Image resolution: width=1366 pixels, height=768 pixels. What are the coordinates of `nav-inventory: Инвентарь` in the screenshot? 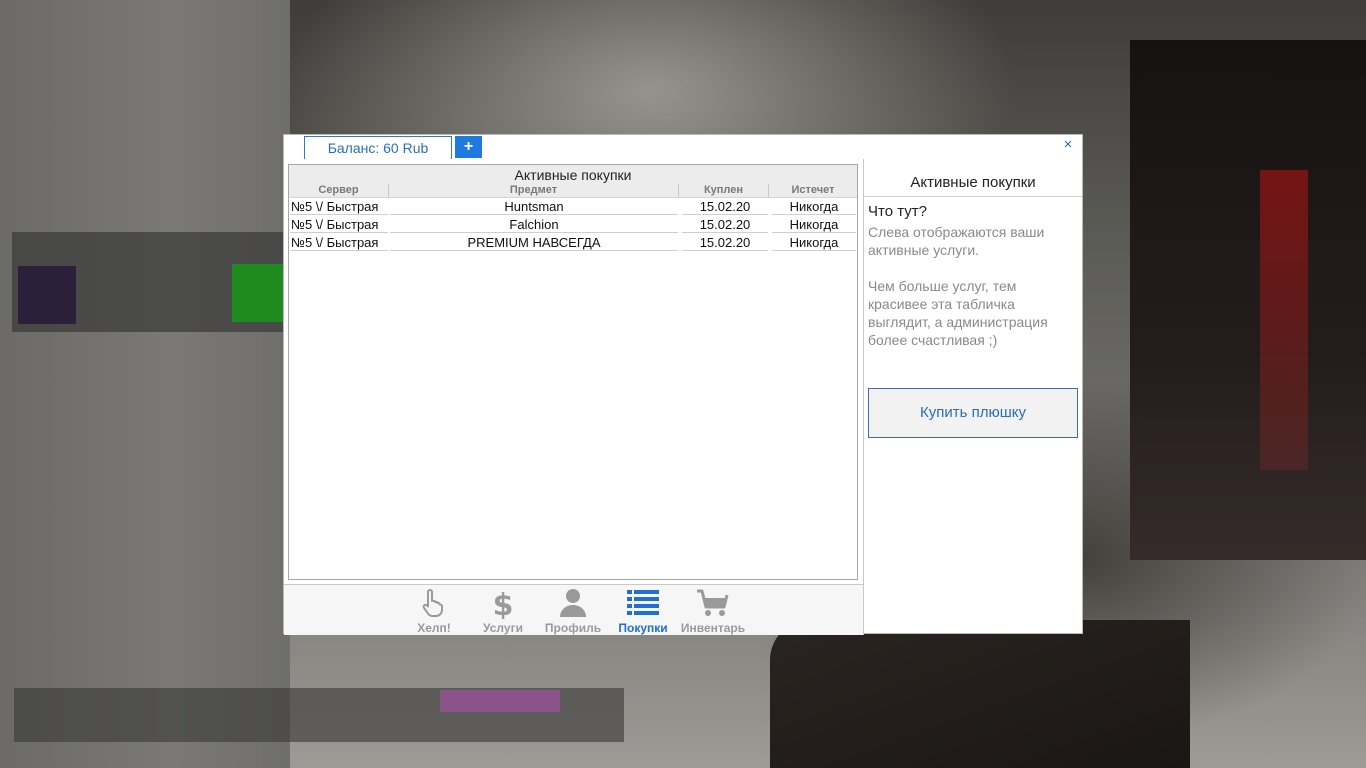 It's located at (713, 611).